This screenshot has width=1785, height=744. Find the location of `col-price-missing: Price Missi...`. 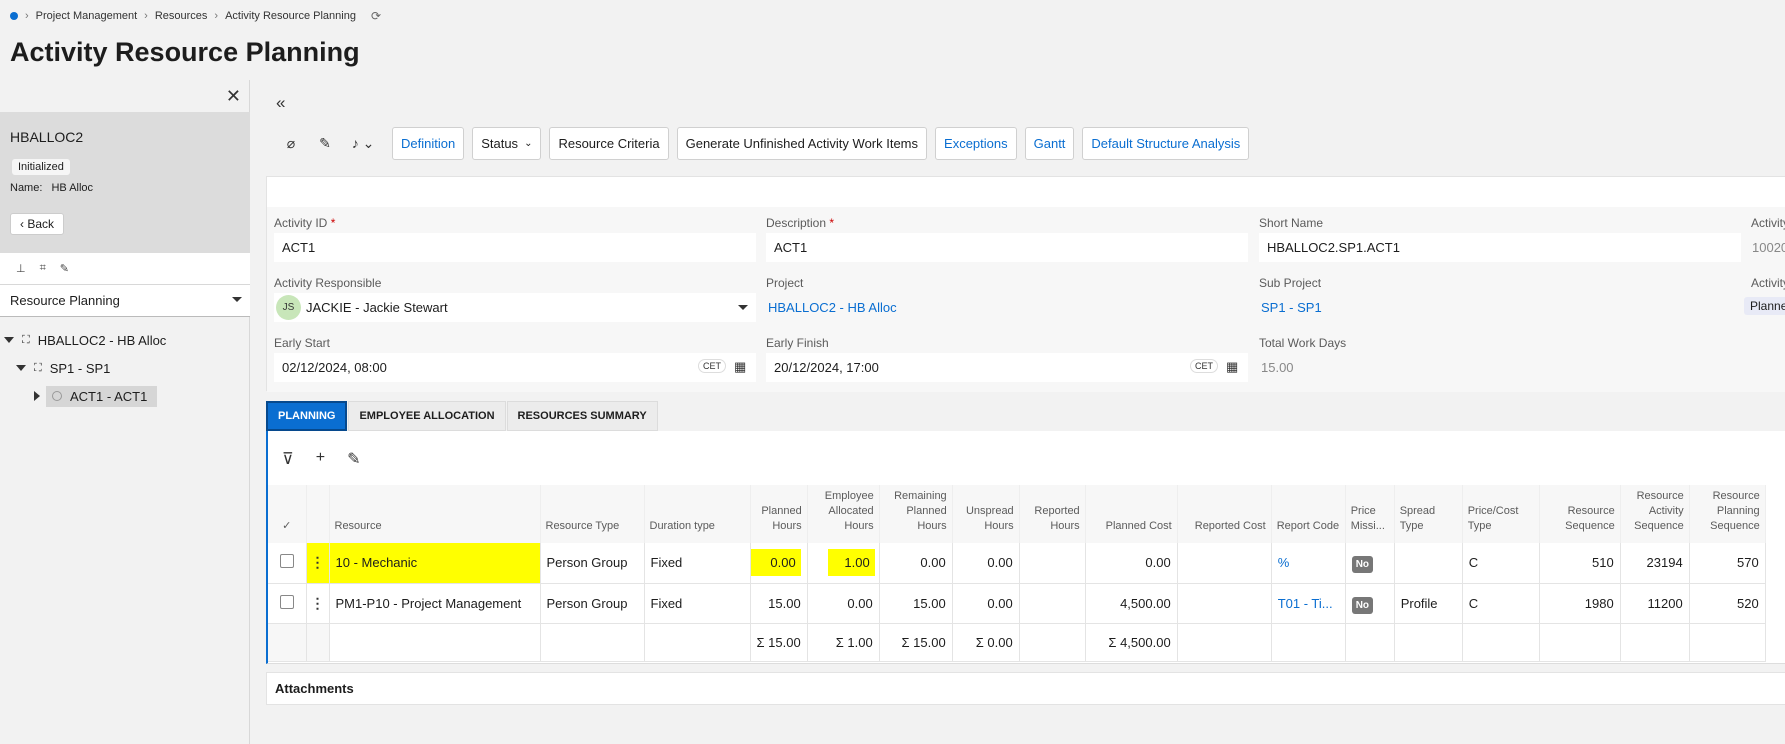

col-price-missing: Price Missi... is located at coordinates (1370, 514).